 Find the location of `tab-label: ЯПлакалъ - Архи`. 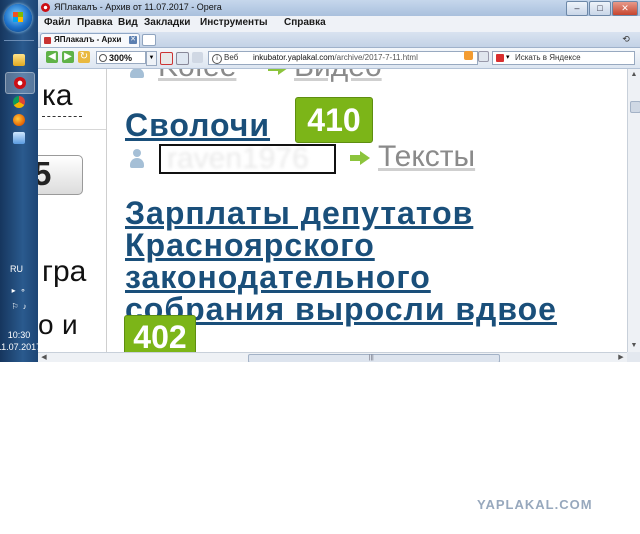

tab-label: ЯПлакалъ - Архи is located at coordinates (88, 39).